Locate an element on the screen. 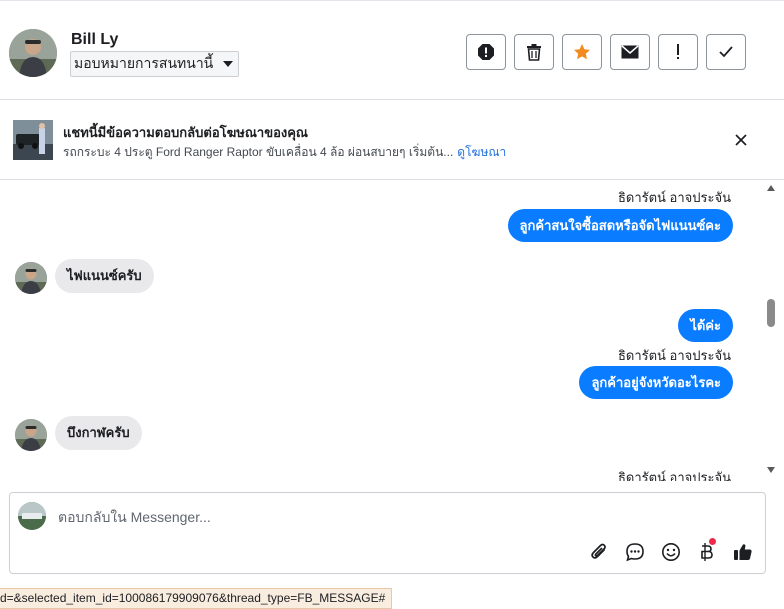 The width and height of the screenshot is (784, 609). incoming-message: บึงกาฬครับ is located at coordinates (98, 433).